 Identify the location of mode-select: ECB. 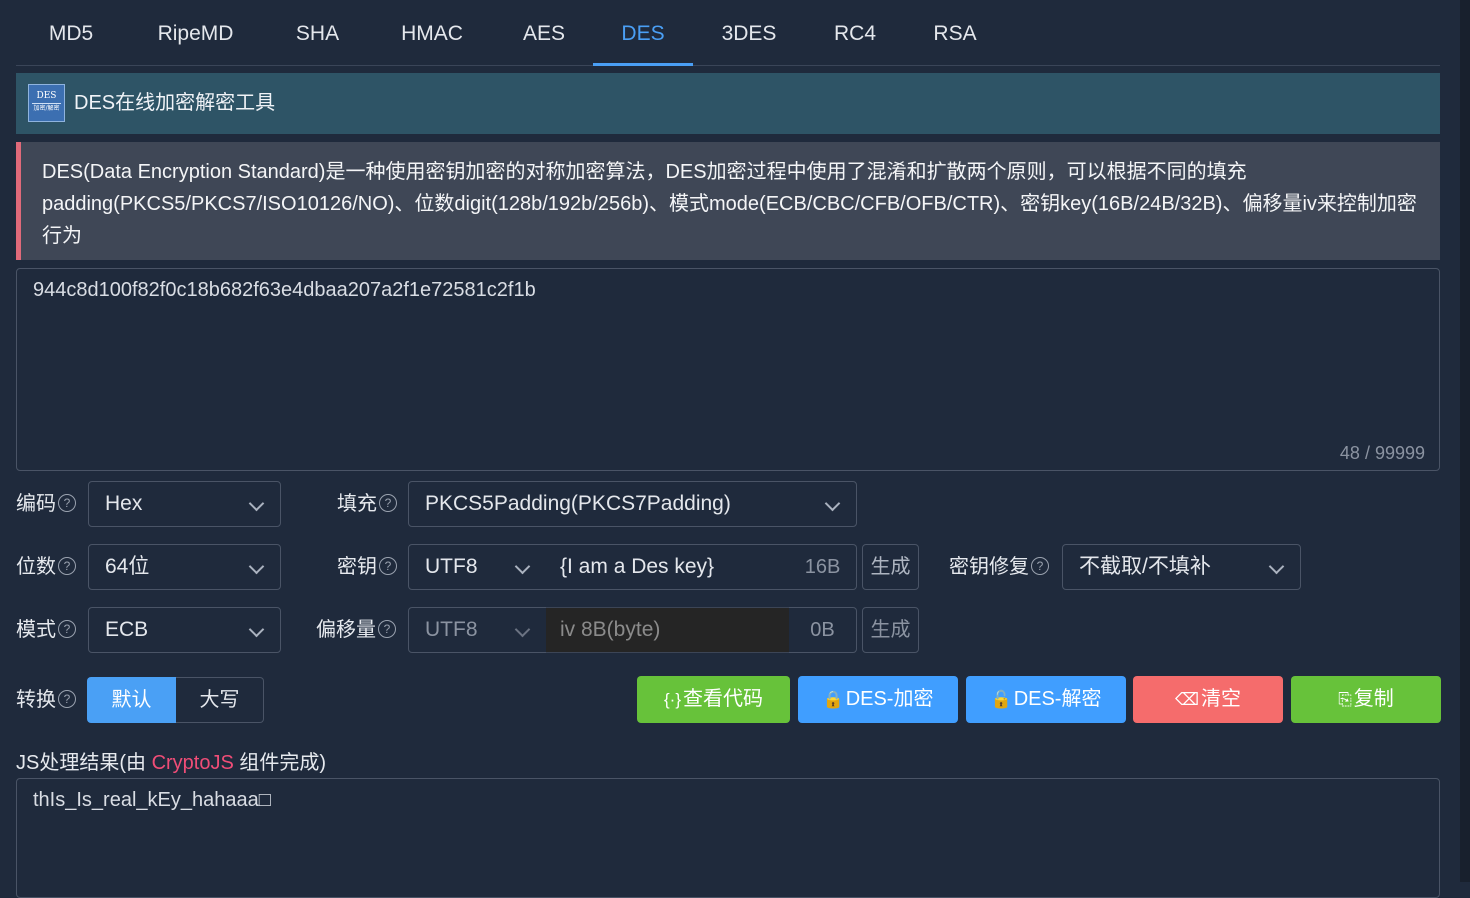
(184, 630).